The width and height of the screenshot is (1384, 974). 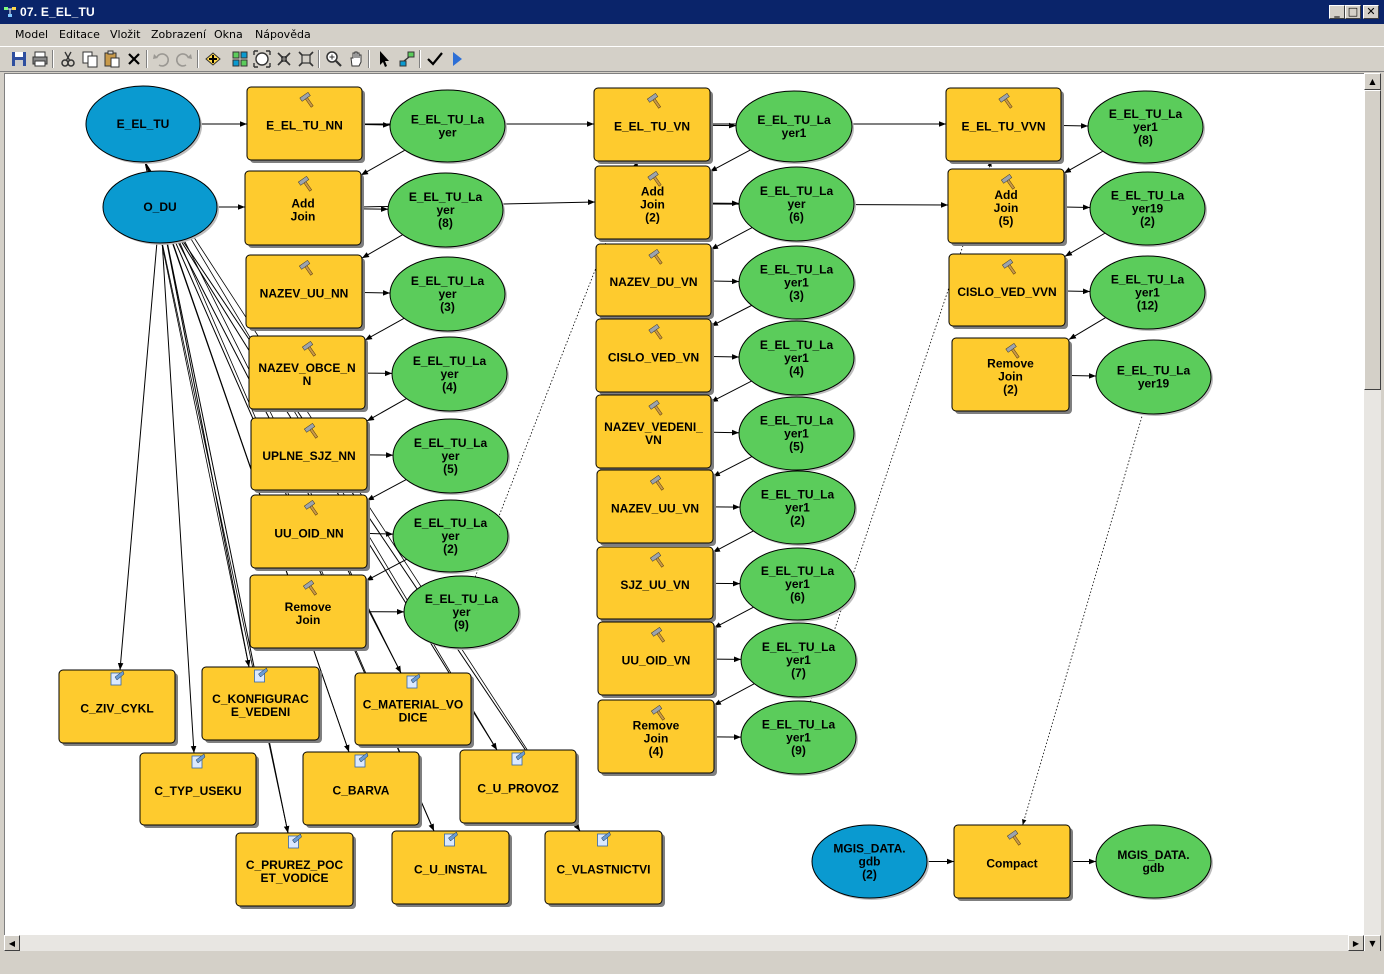 I want to click on output-node-e6: E_EL_TU_La yer1 (2), so click(x=798, y=508).